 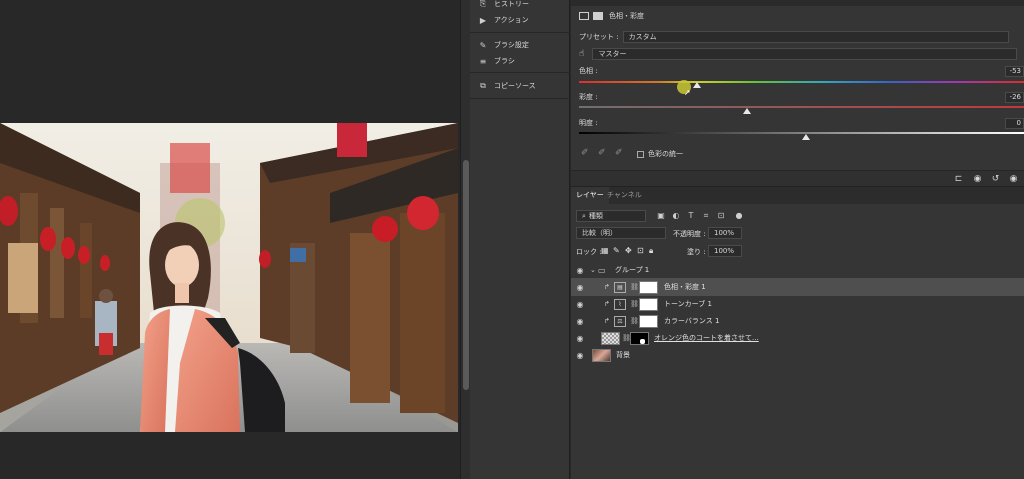 What do you see at coordinates (616, 250) in the screenshot?
I see `lock-image-icon: ✎` at bounding box center [616, 250].